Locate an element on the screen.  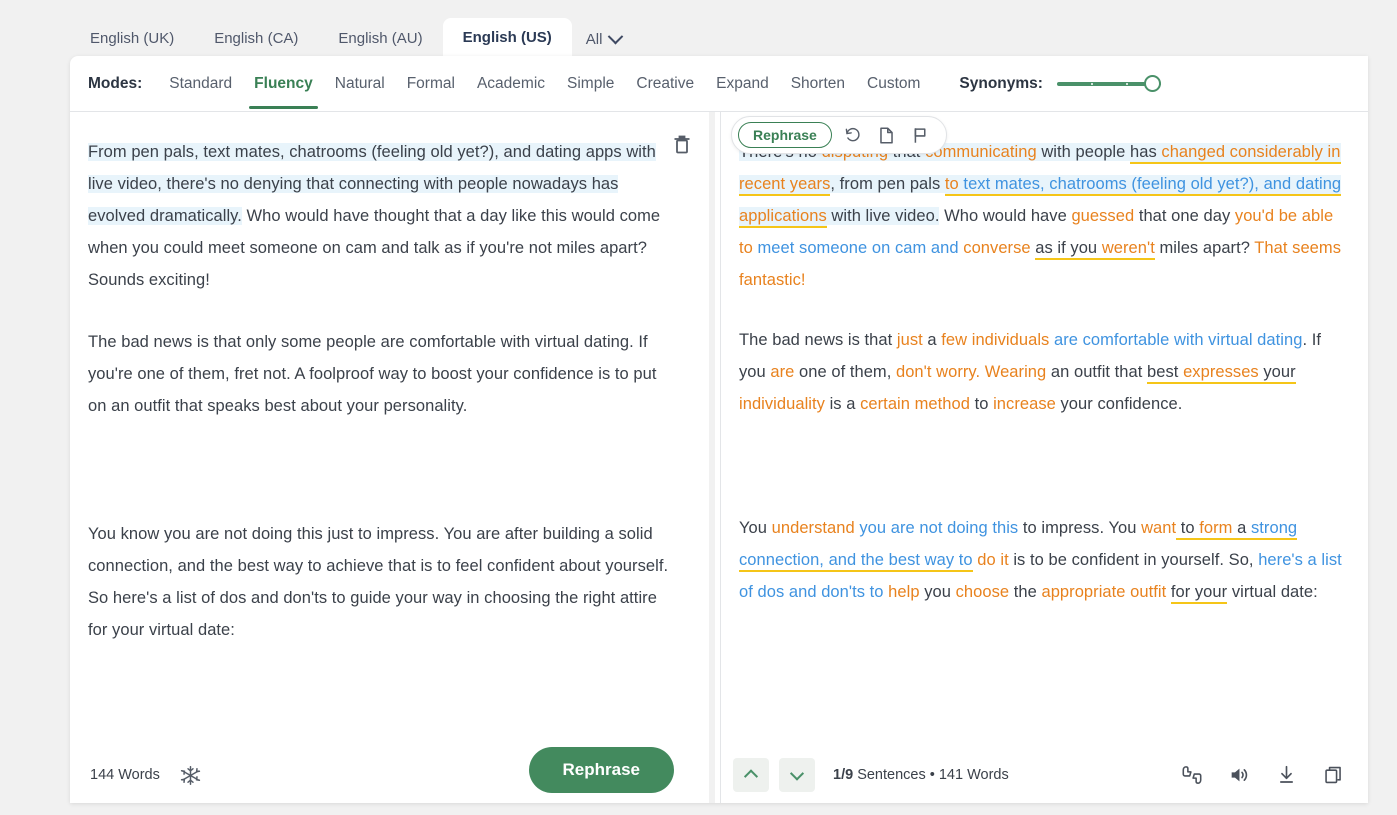
mode-shorten: Shorten is located at coordinates (818, 83).